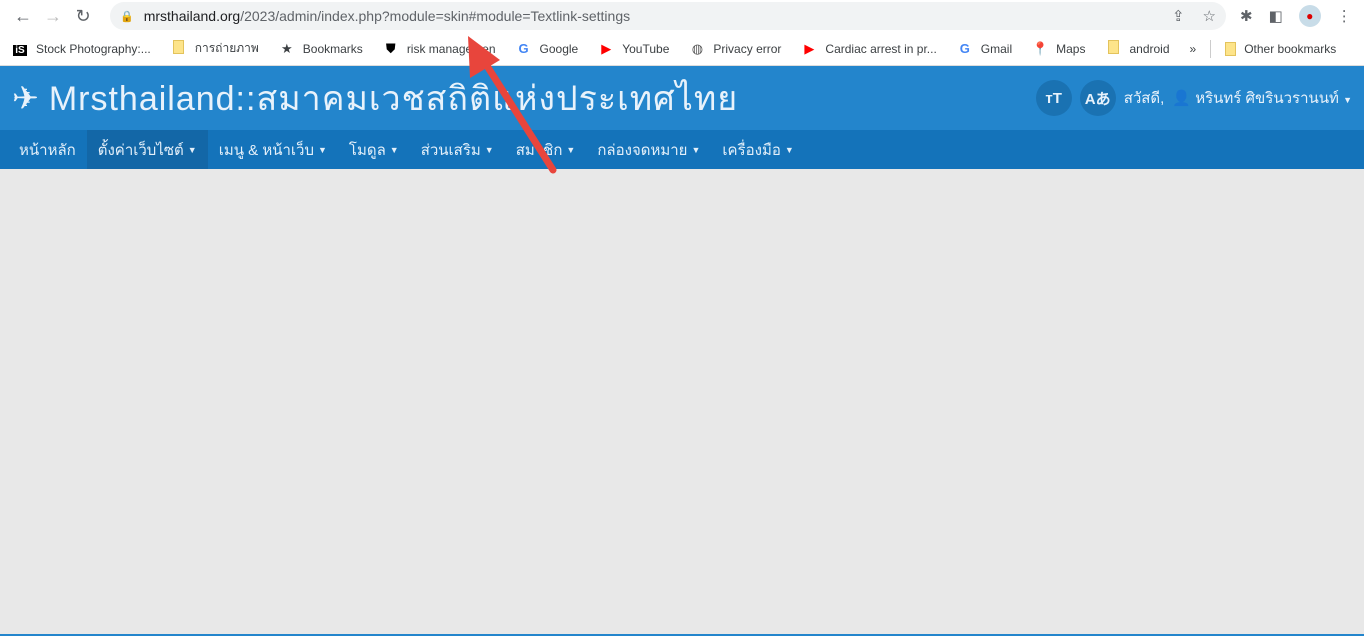 Image resolution: width=1364 pixels, height=636 pixels. Describe the element at coordinates (321, 49) in the screenshot. I see `bookmark-item: ★ Bookmarks` at that location.